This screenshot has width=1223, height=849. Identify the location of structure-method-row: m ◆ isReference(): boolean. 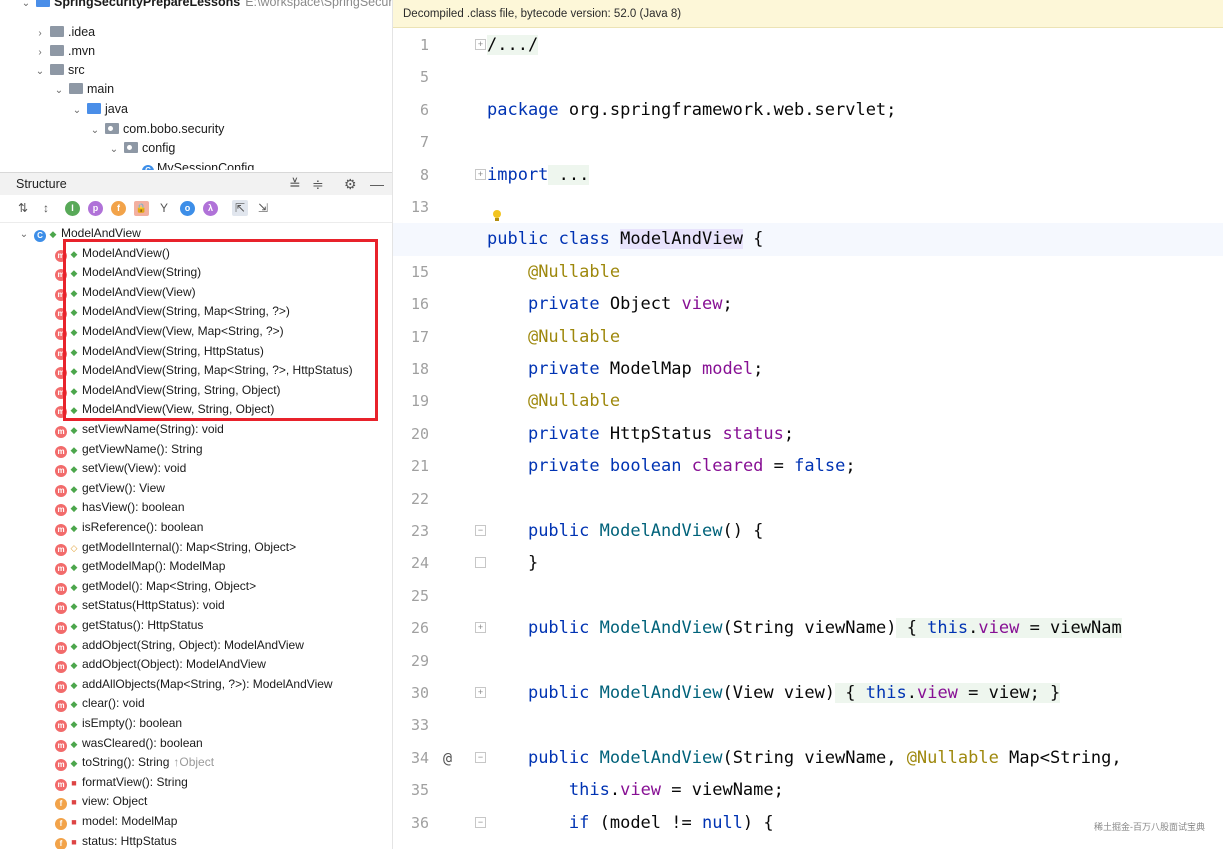
(129, 528).